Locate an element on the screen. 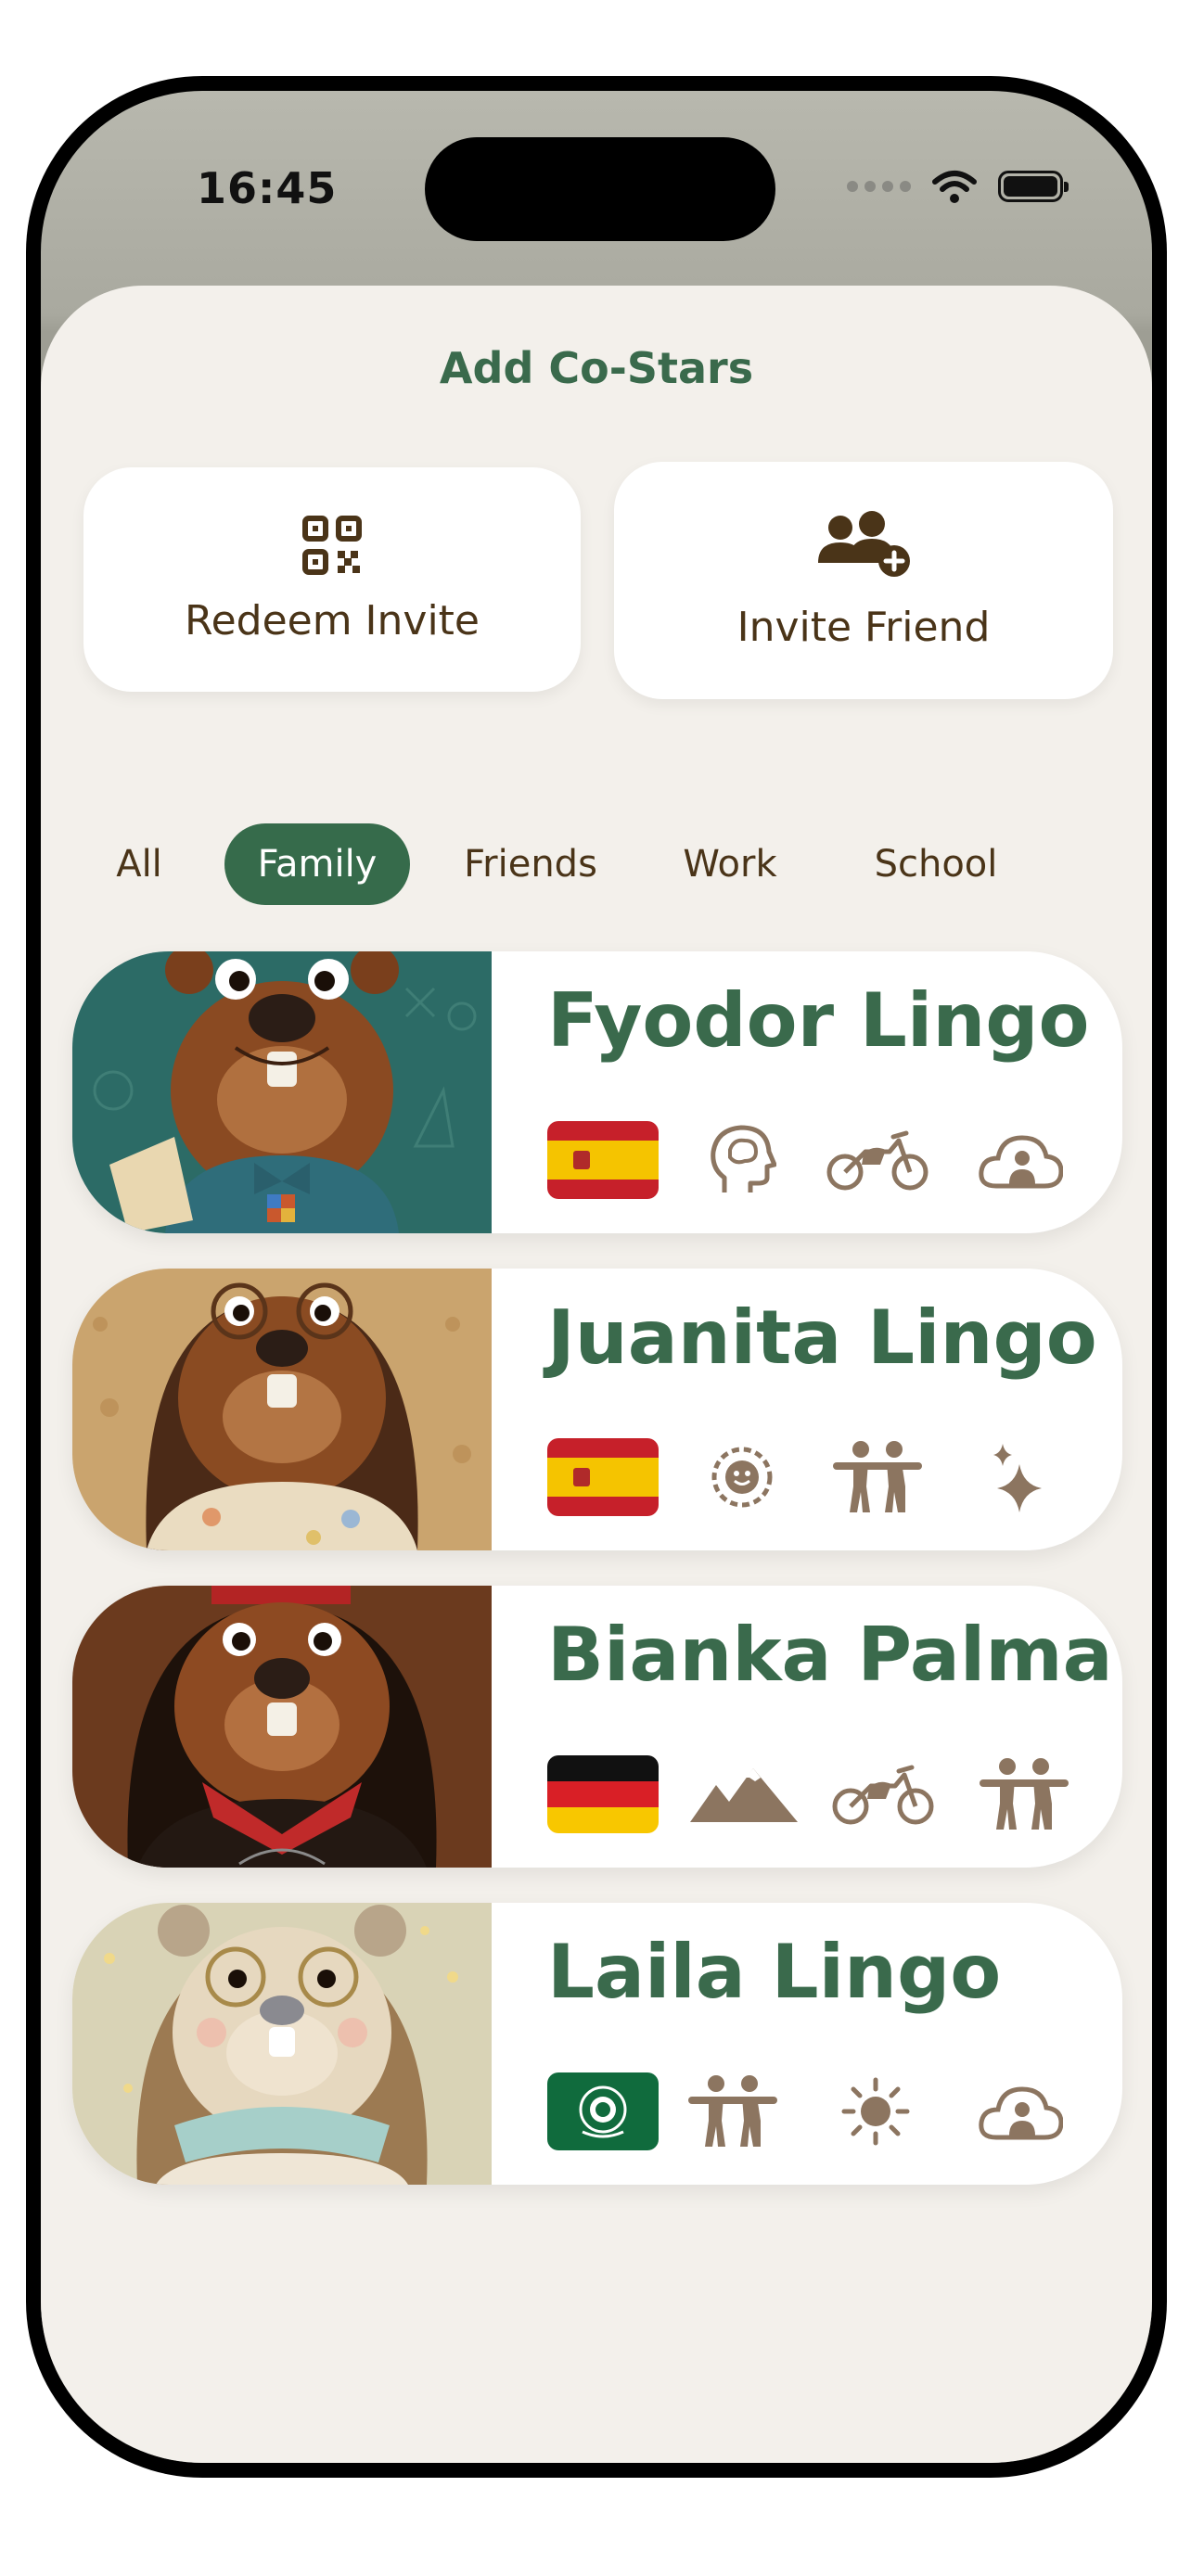 The width and height of the screenshot is (1191, 2576). contact-name: Bianka Palma is located at coordinates (830, 1655).